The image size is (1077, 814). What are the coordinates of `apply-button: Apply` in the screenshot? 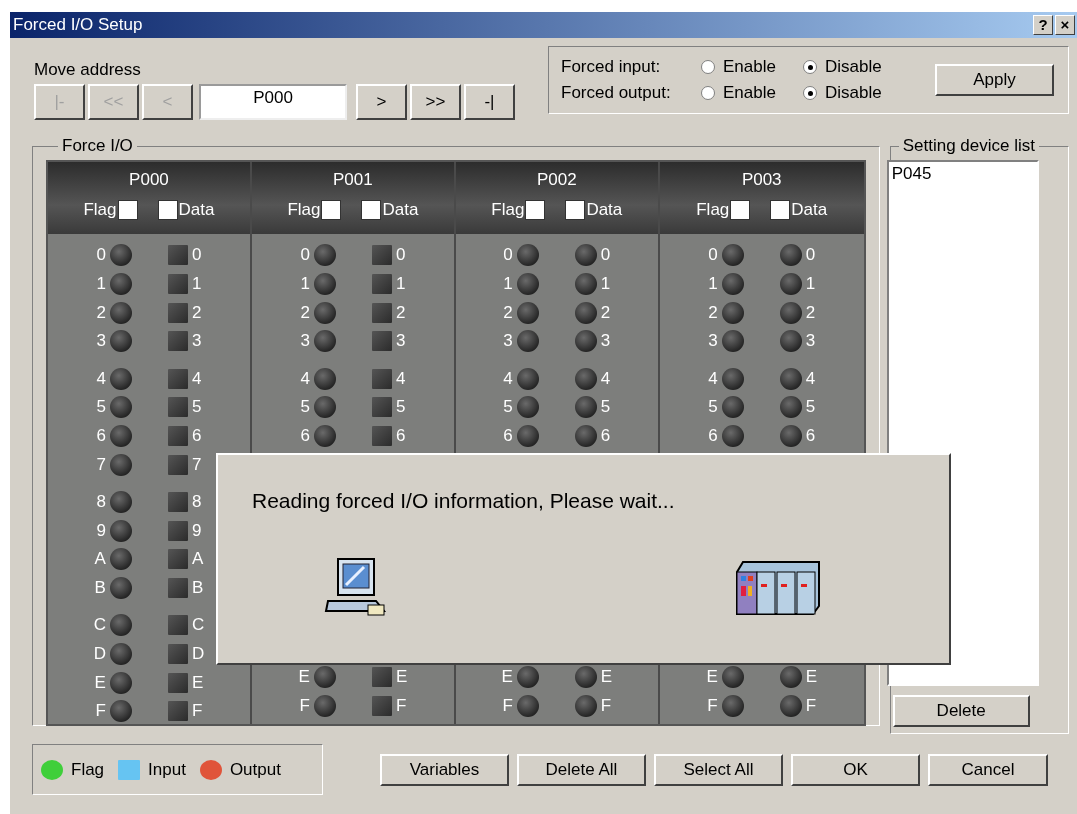 It's located at (994, 80).